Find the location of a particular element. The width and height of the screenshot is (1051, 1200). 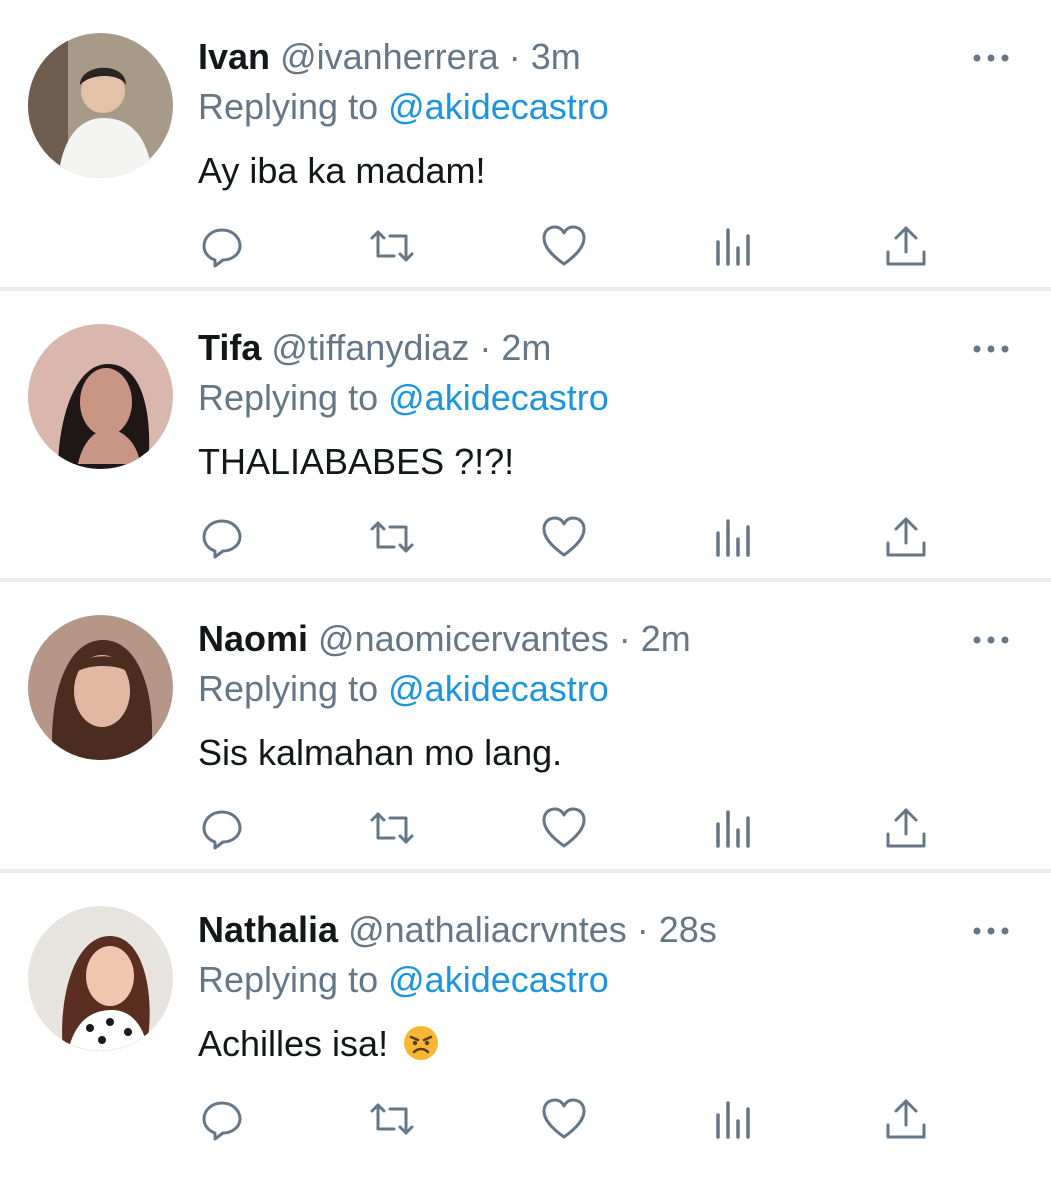

tweet-header: Tifa @tiffanydiaz · 2m is located at coordinates (579, 348).